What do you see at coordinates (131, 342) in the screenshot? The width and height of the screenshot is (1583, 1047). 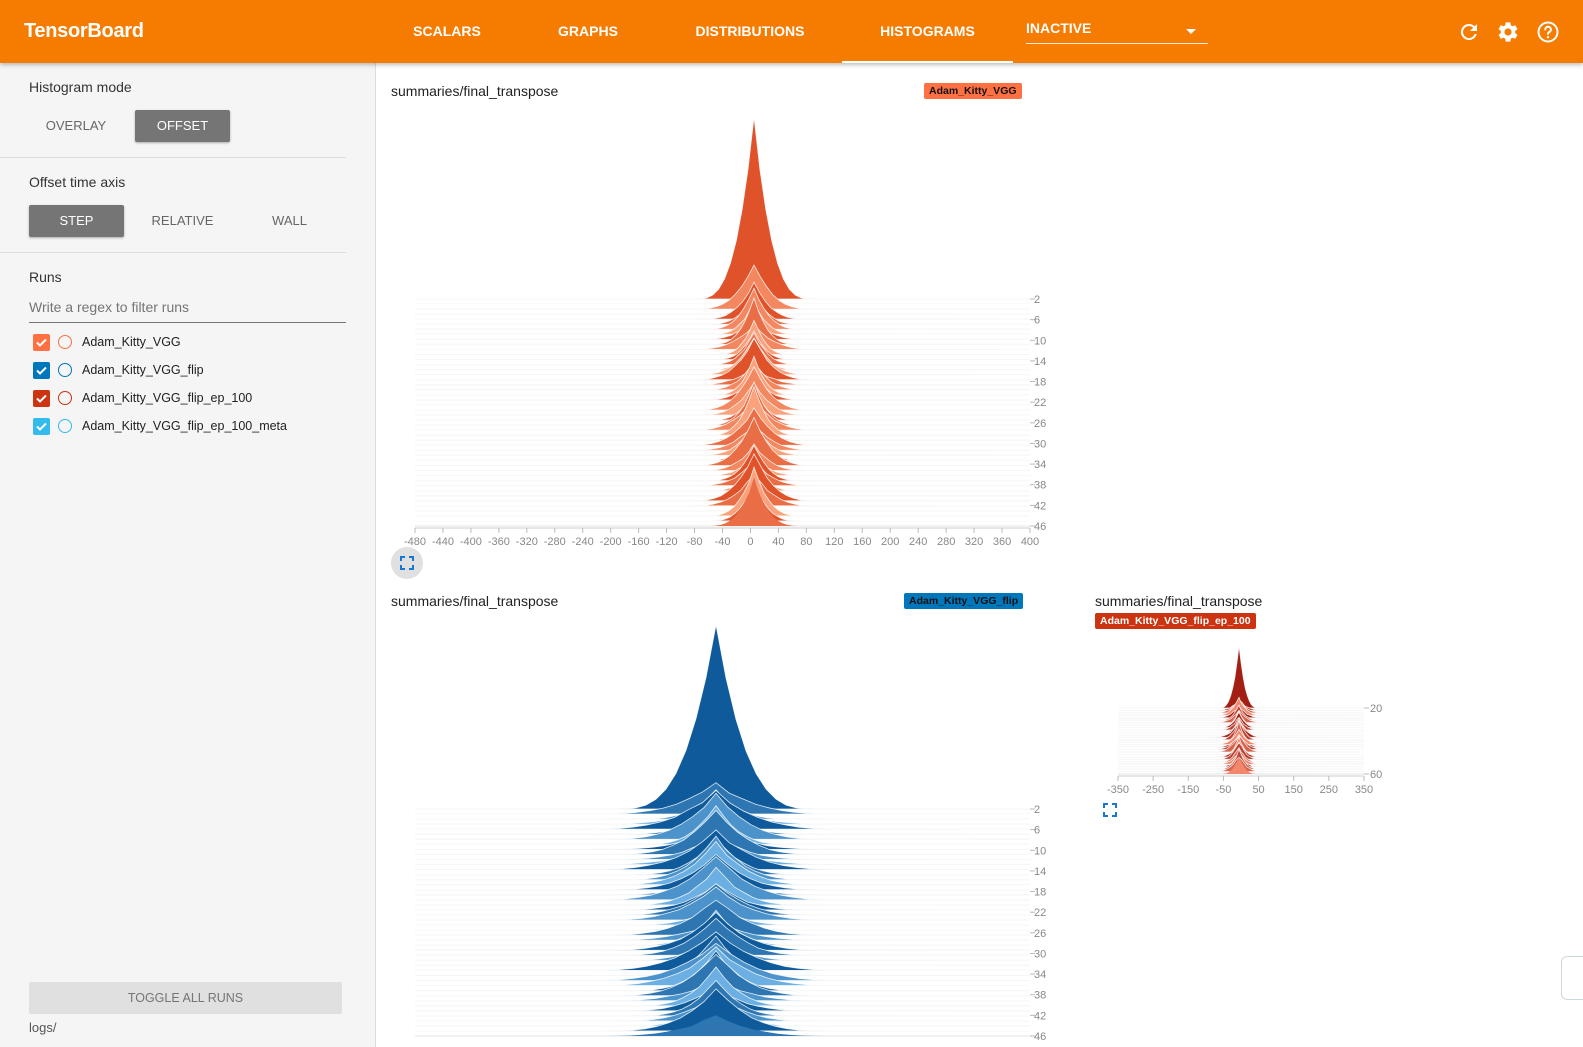 I see `run-label: Adam_Kitty_VGG` at bounding box center [131, 342].